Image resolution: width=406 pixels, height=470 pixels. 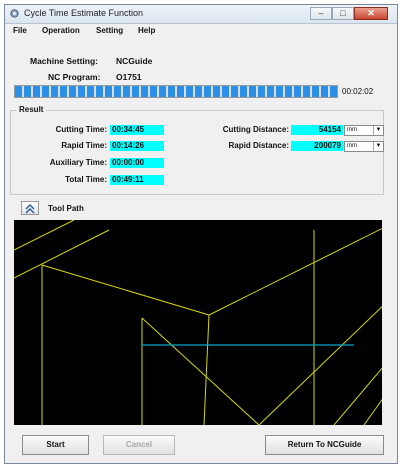 What do you see at coordinates (61, 30) in the screenshot?
I see `menu-operation: Operation` at bounding box center [61, 30].